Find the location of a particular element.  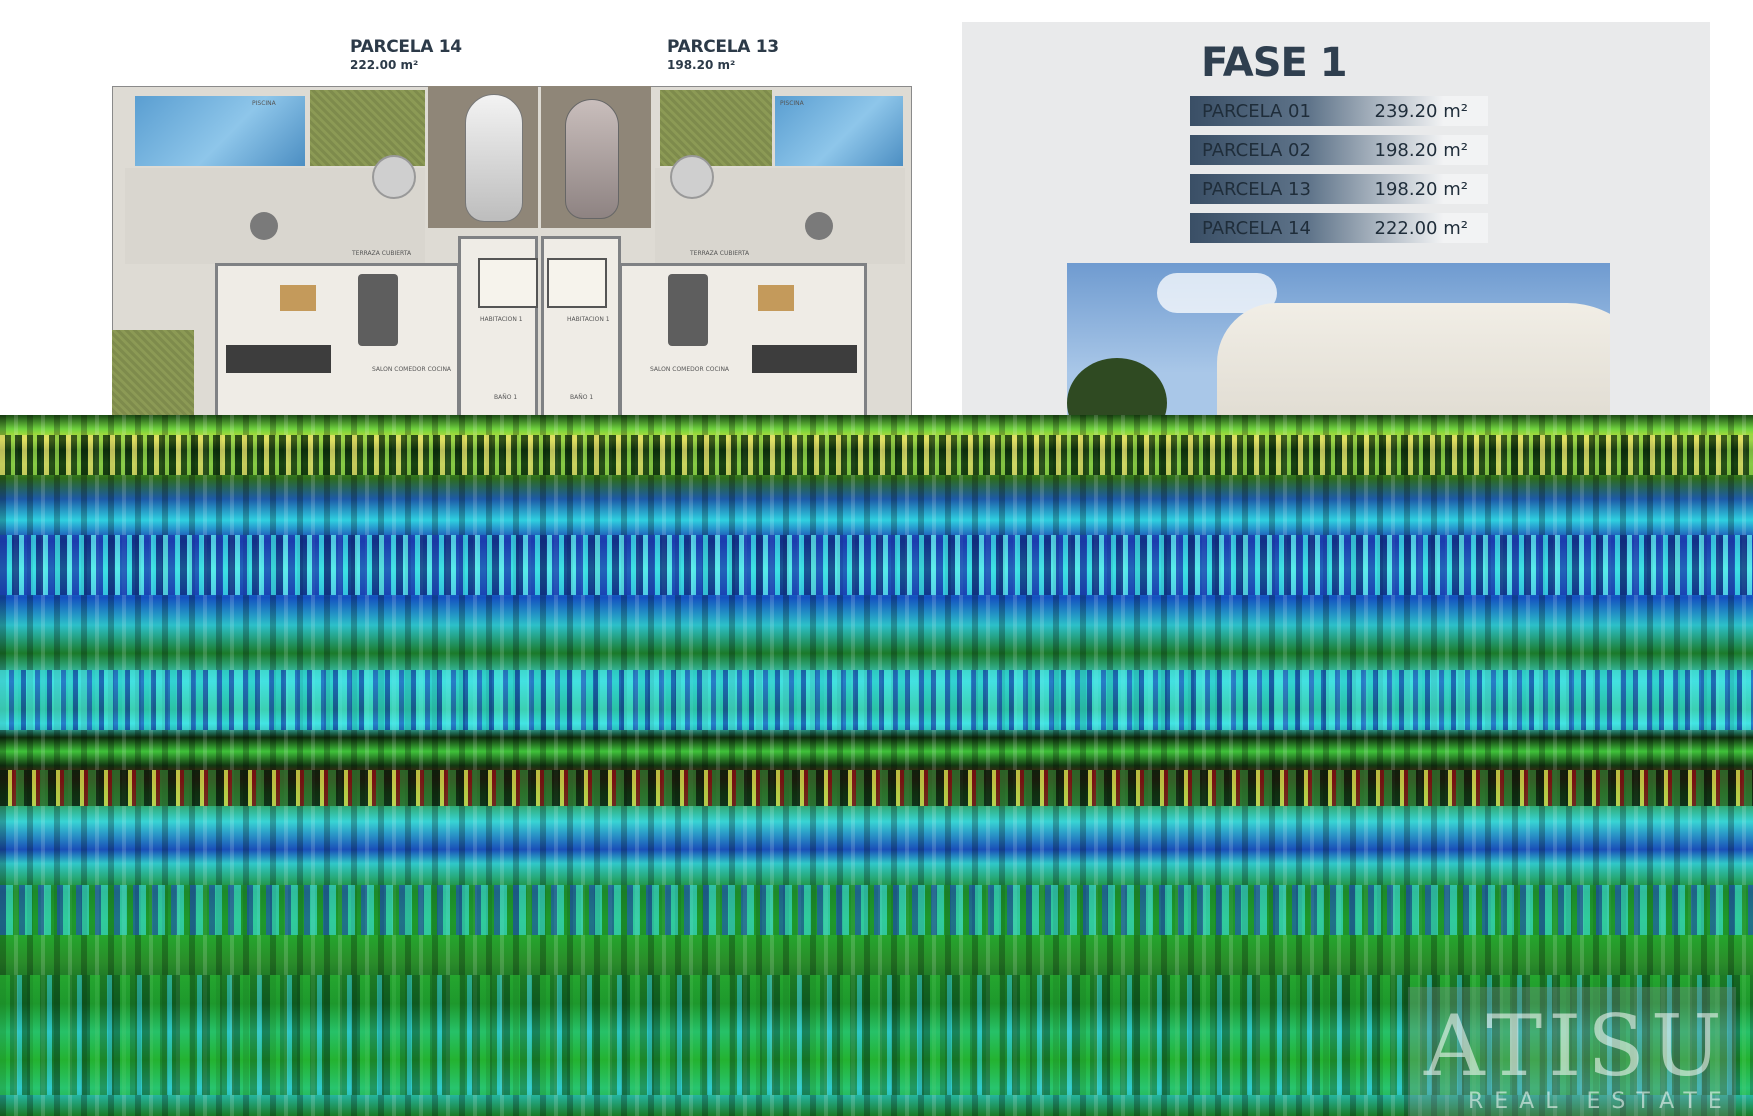

terrace-right-label: TERRAZA CUBIERTA is located at coordinates (720, 253).